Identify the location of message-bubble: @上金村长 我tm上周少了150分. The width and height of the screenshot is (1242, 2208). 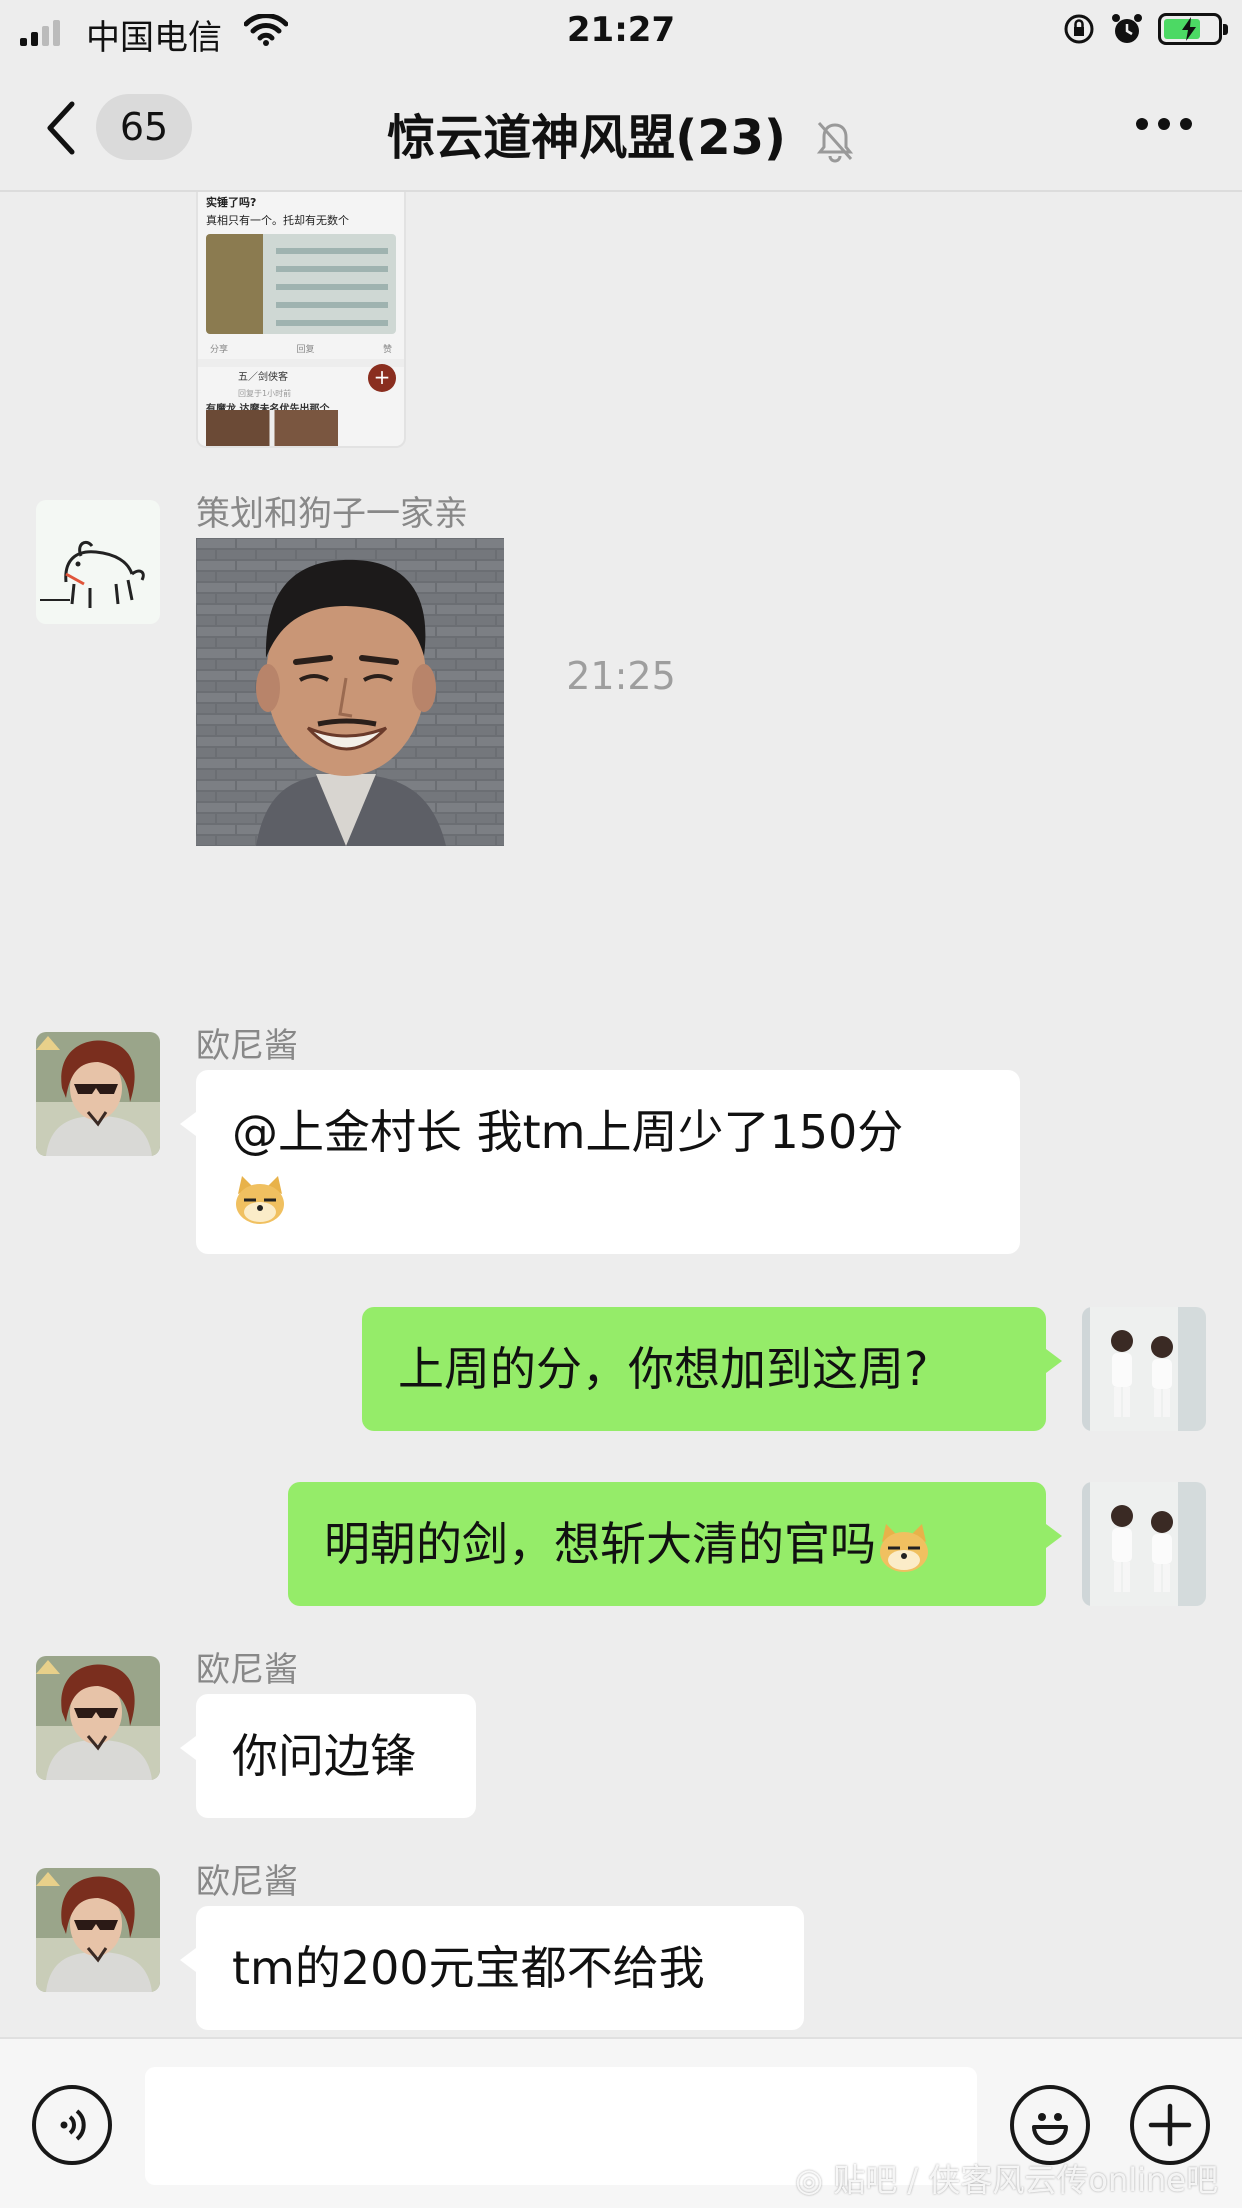
(600, 1162).